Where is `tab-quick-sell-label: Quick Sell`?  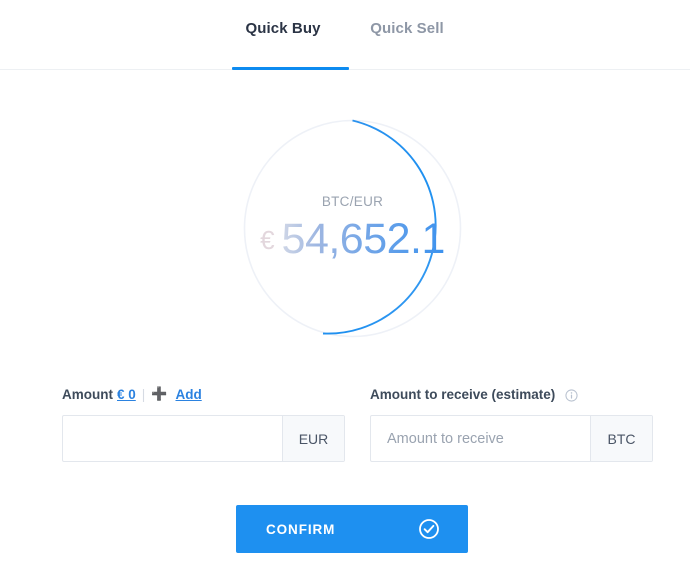
tab-quick-sell-label: Quick Sell is located at coordinates (407, 28).